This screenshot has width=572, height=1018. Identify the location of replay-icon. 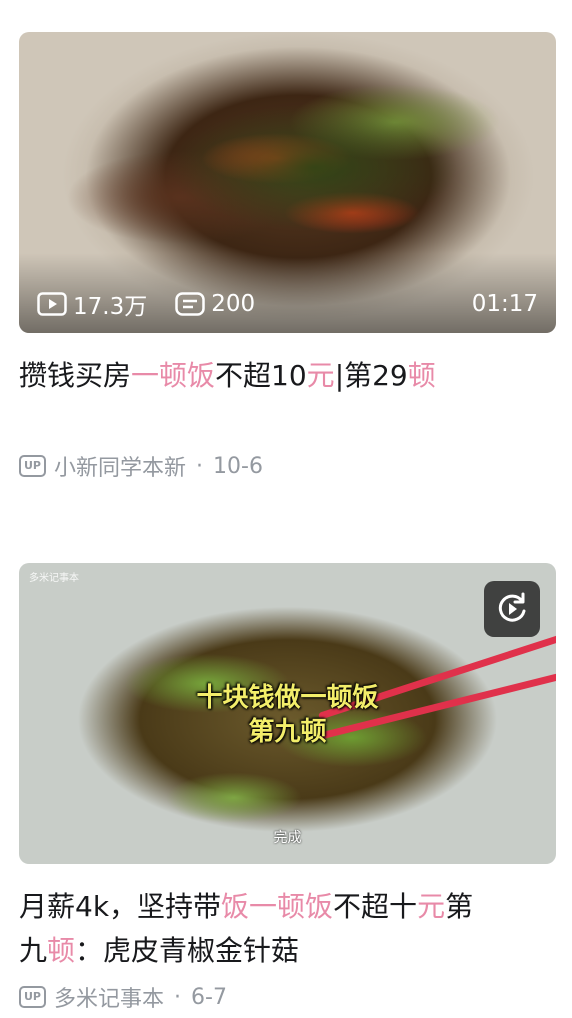
(512, 607).